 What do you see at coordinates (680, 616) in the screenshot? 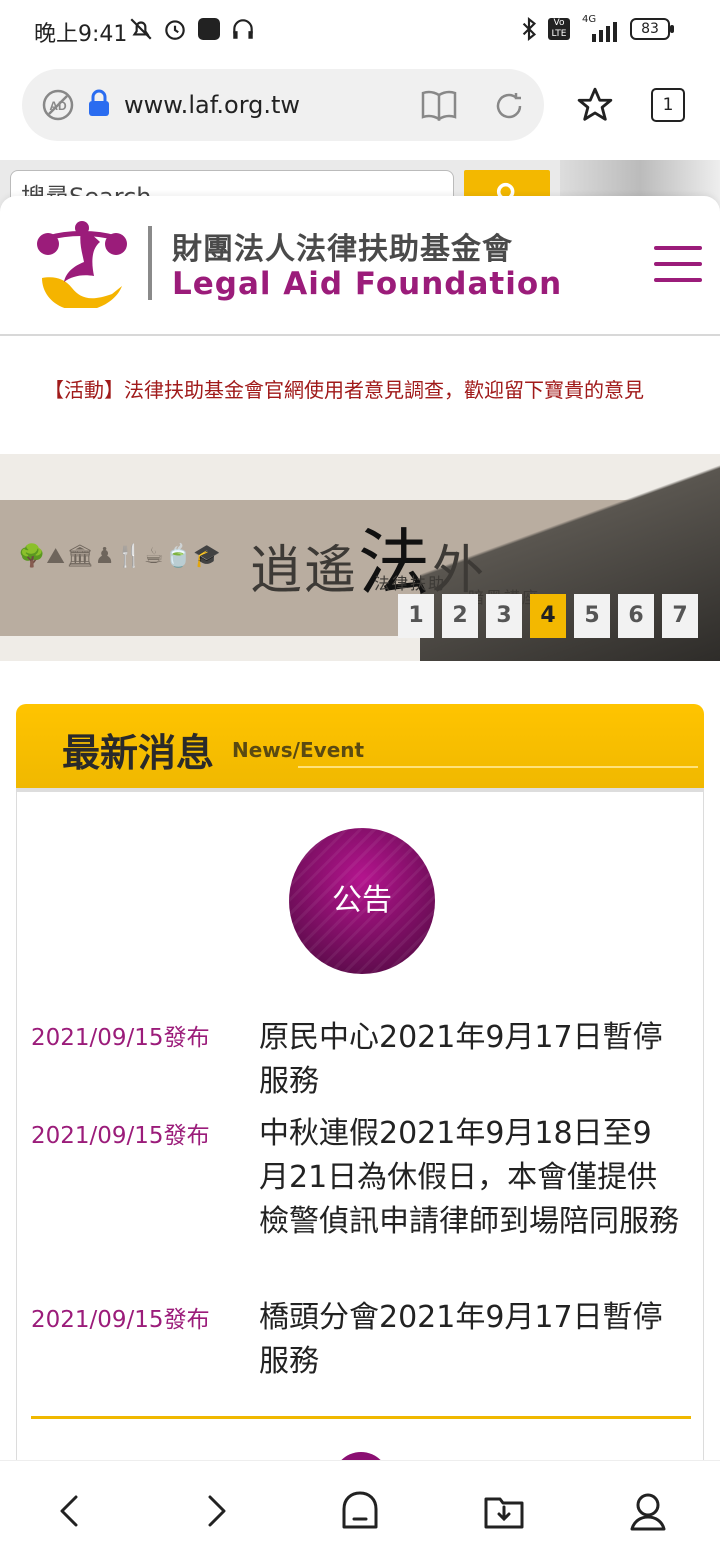
I see `banner-page-7: 7` at bounding box center [680, 616].